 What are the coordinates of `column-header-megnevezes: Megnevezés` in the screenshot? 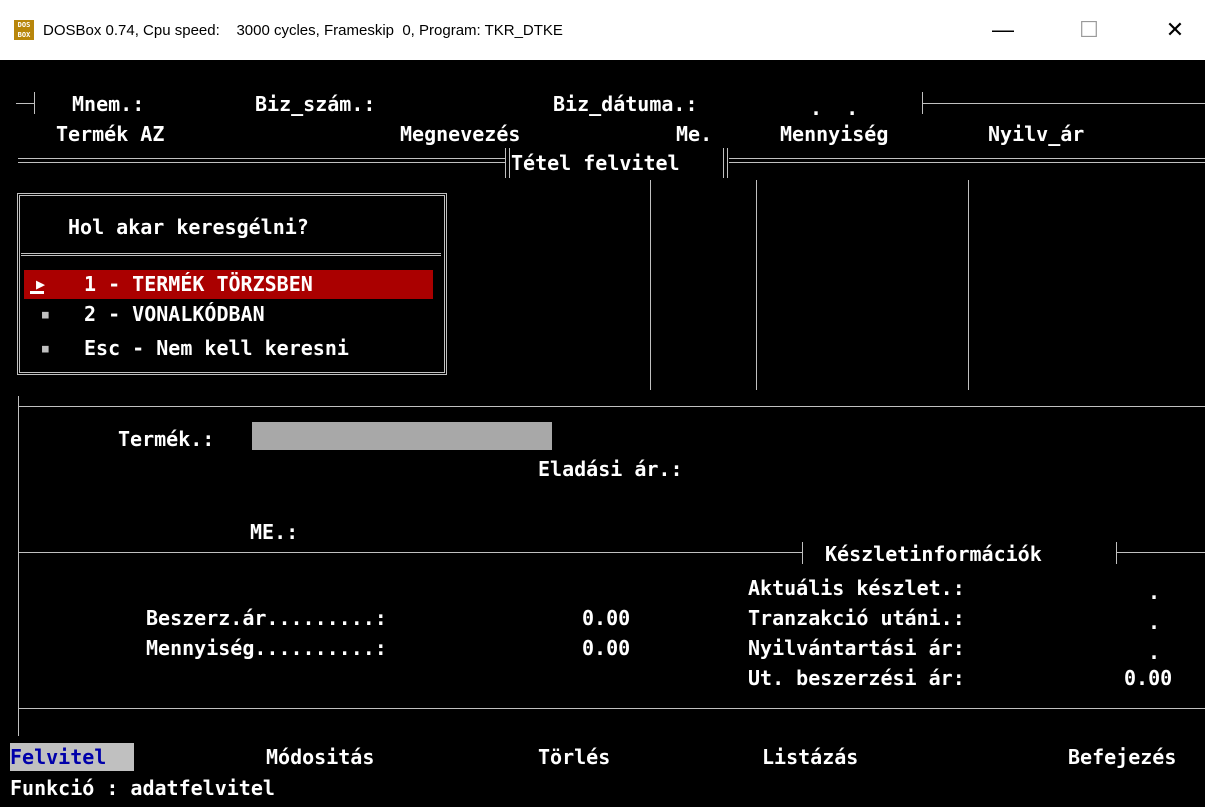 It's located at (460, 134).